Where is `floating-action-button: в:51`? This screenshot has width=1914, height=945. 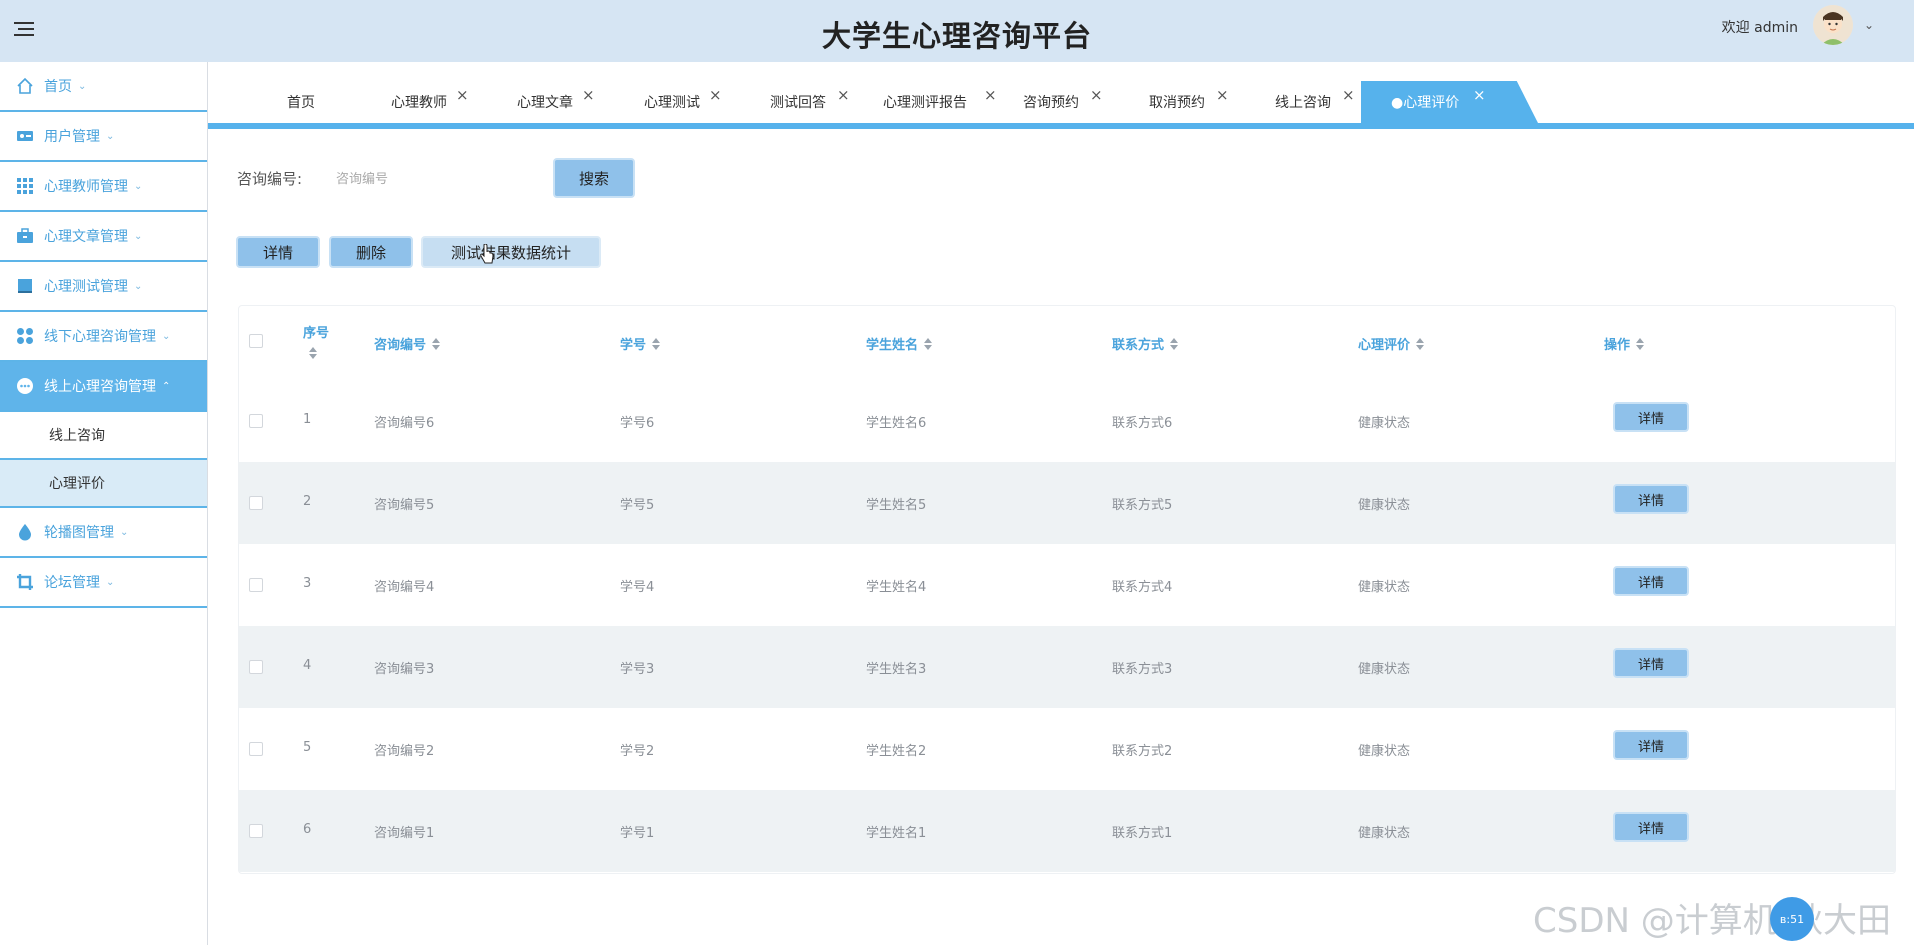
floating-action-button: в:51 is located at coordinates (1792, 919).